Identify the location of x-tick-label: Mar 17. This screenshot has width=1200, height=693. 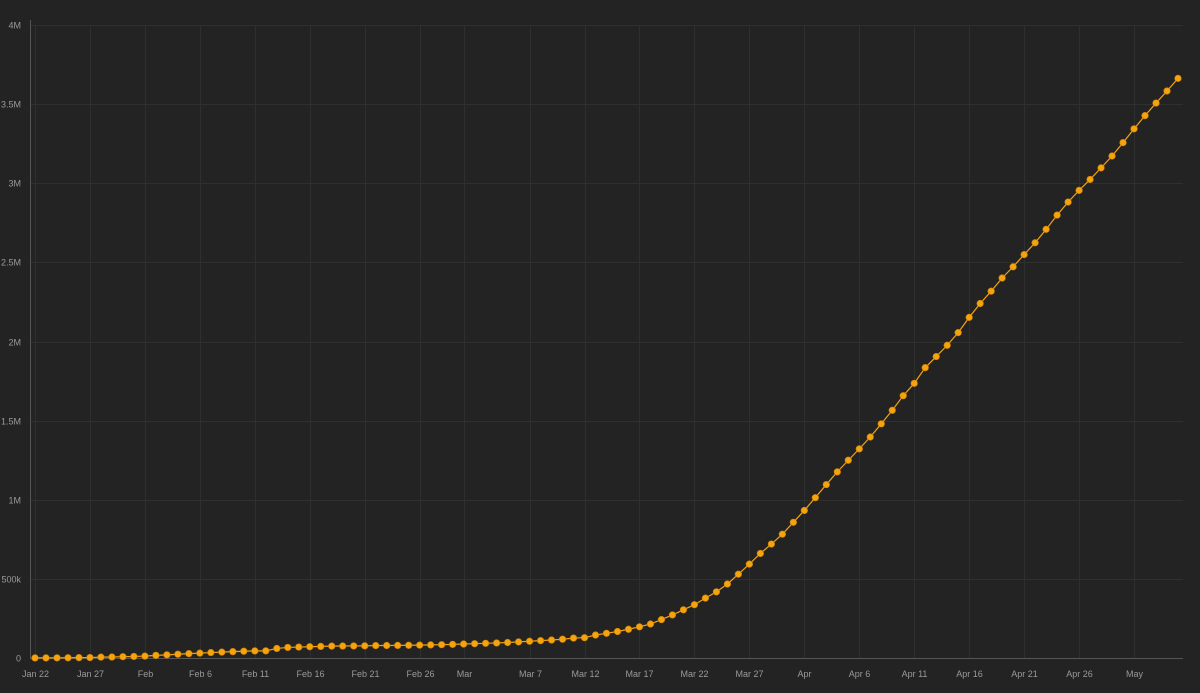
(639, 674).